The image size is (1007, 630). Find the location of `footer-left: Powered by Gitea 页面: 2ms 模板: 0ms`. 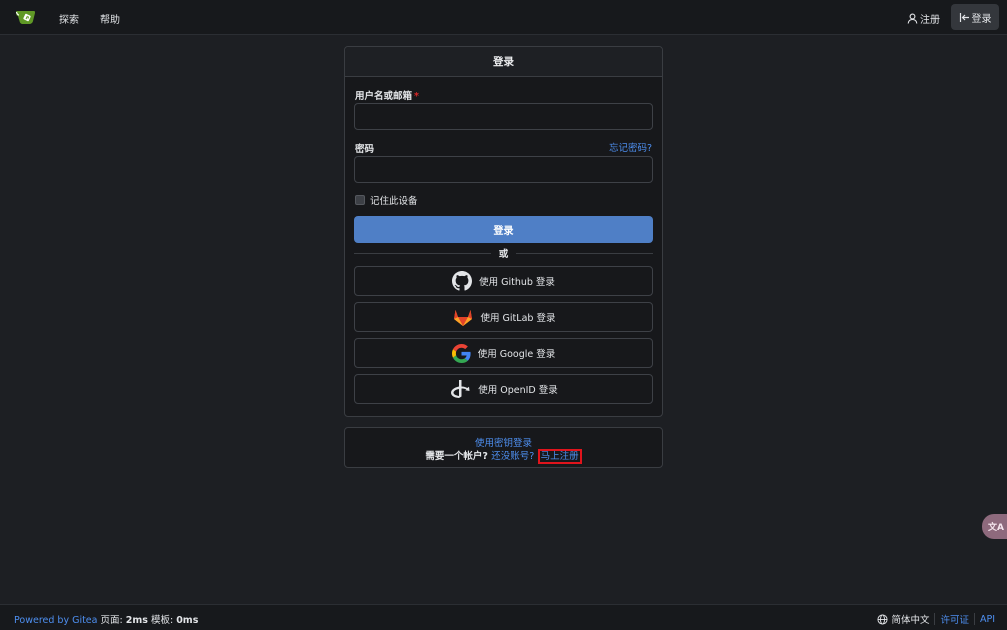

footer-left: Powered by Gitea 页面: 2ms 模板: 0ms is located at coordinates (106, 619).